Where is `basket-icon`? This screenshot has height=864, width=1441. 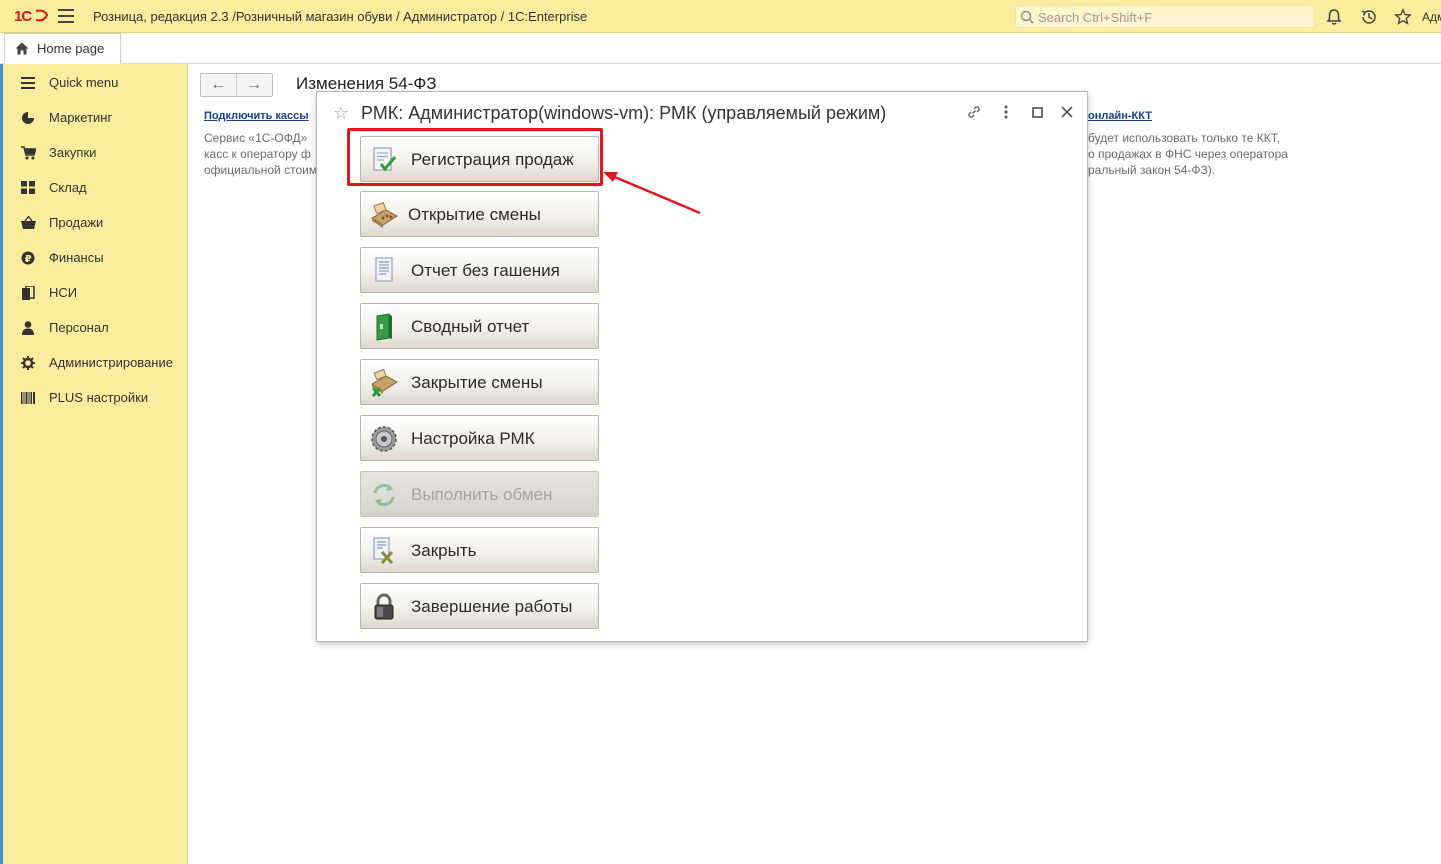 basket-icon is located at coordinates (28, 223).